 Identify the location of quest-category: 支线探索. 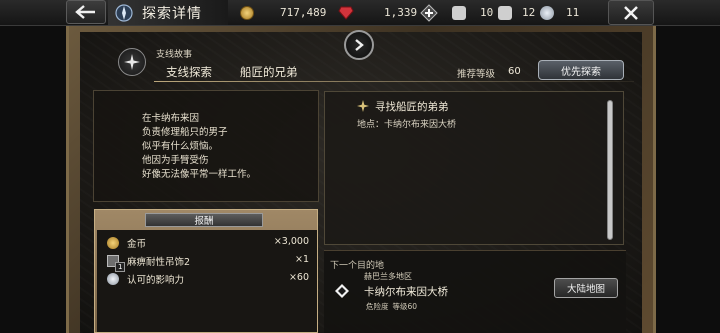
(189, 72).